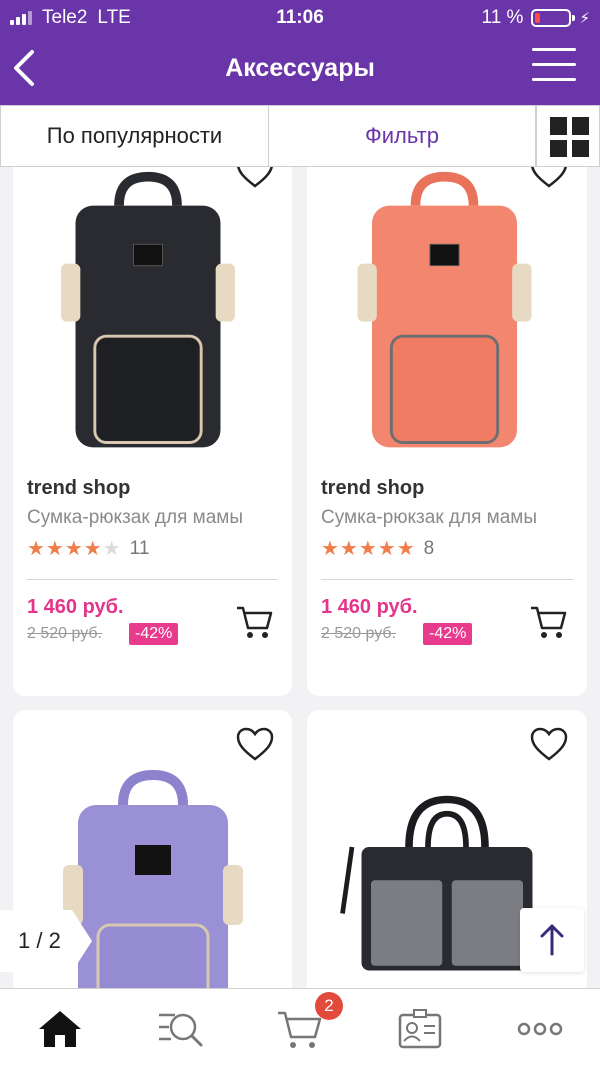 This screenshot has height=1066, width=600. I want to click on grid-view-icon, so click(570, 137).